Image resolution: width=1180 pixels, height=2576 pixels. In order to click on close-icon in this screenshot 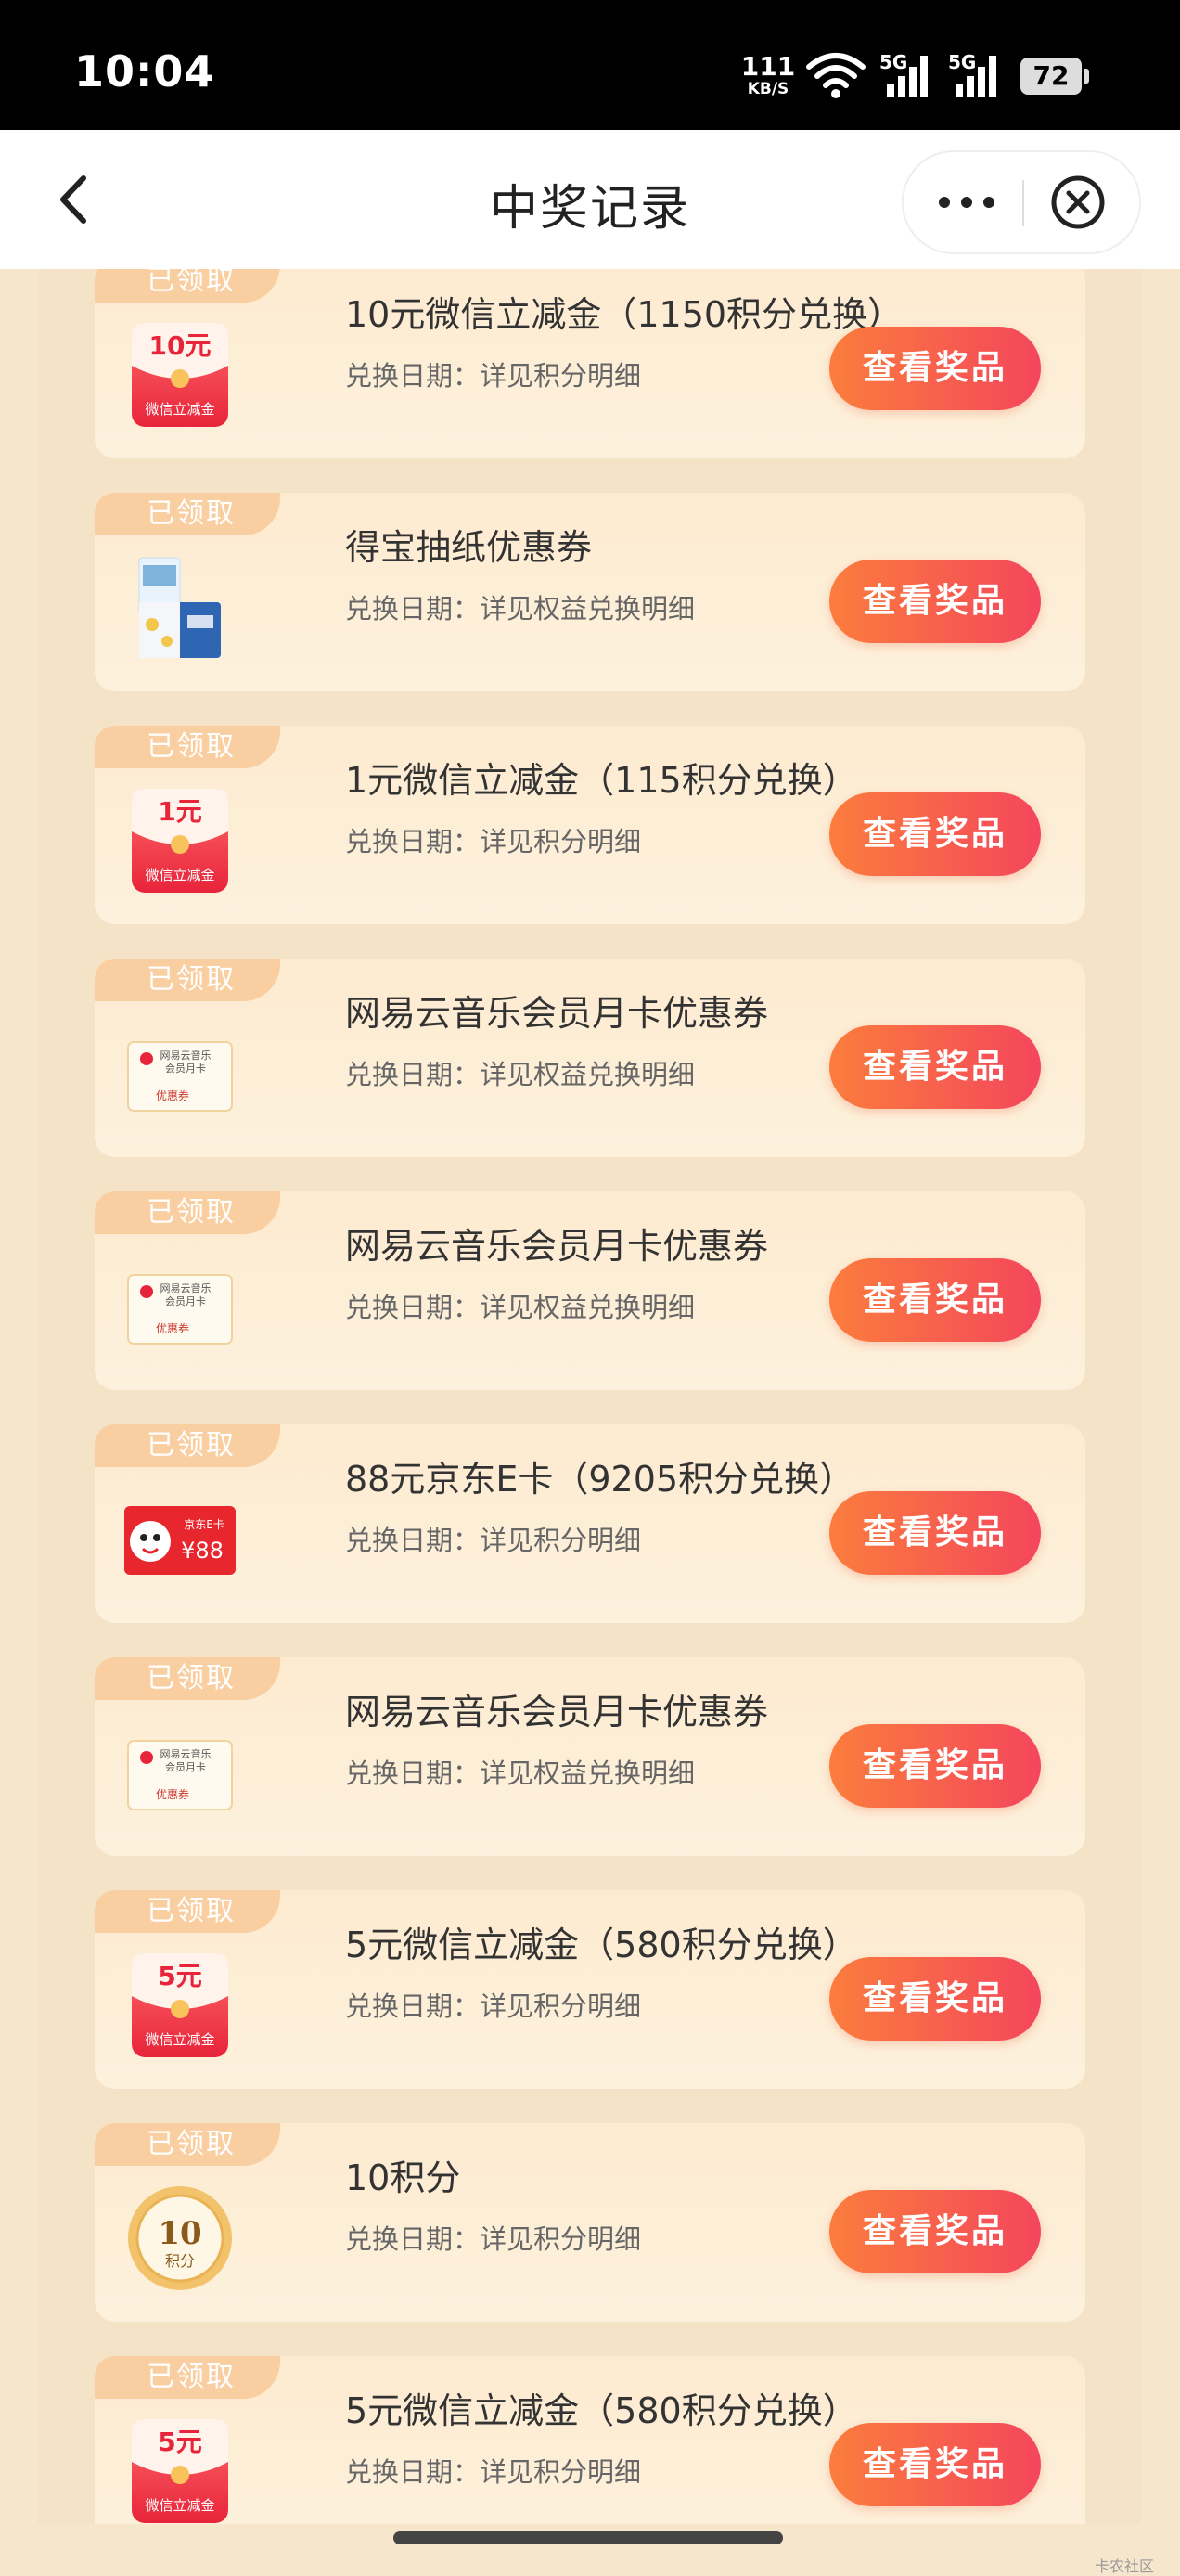, I will do `click(1078, 202)`.